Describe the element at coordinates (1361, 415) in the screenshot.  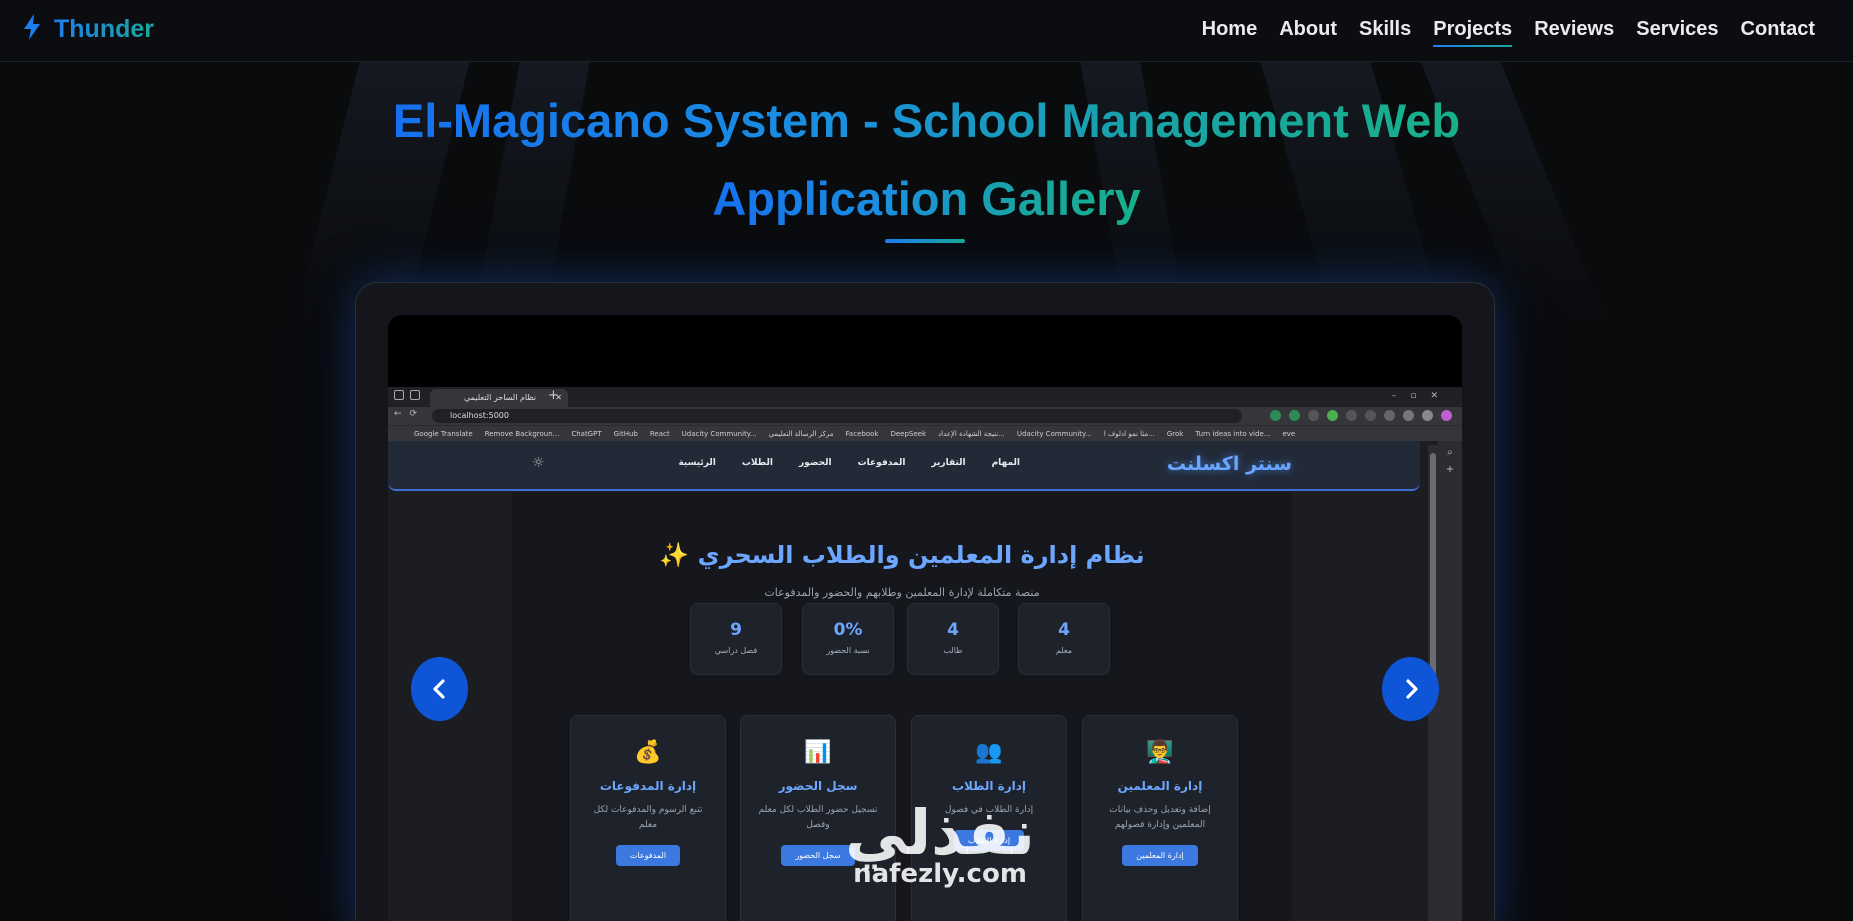
I see `browser-extension-icons` at that location.